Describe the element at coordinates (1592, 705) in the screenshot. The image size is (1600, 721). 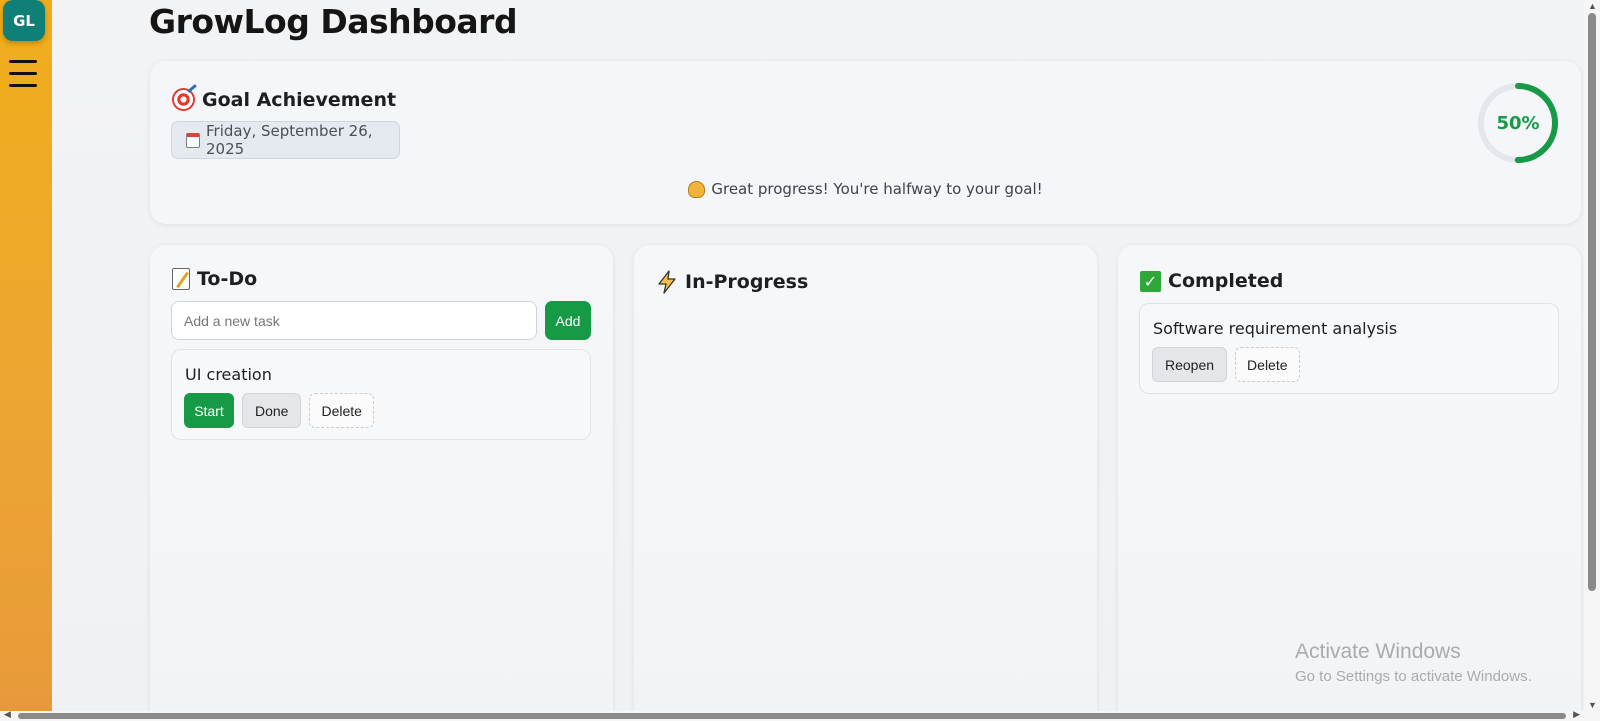
I see `scroll-down-icon: ▼` at that location.